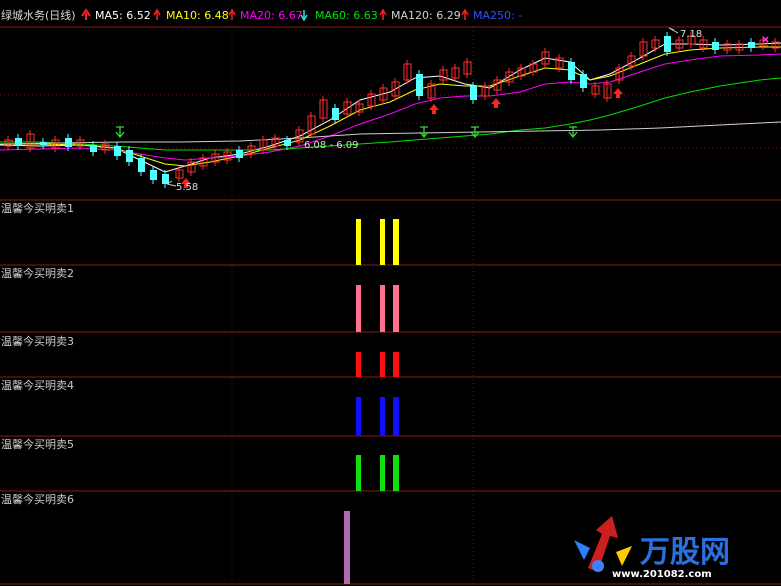 The width and height of the screenshot is (781, 586). Describe the element at coordinates (37, 273) in the screenshot. I see `indicator-label-2: 温馨今买明卖2` at that location.